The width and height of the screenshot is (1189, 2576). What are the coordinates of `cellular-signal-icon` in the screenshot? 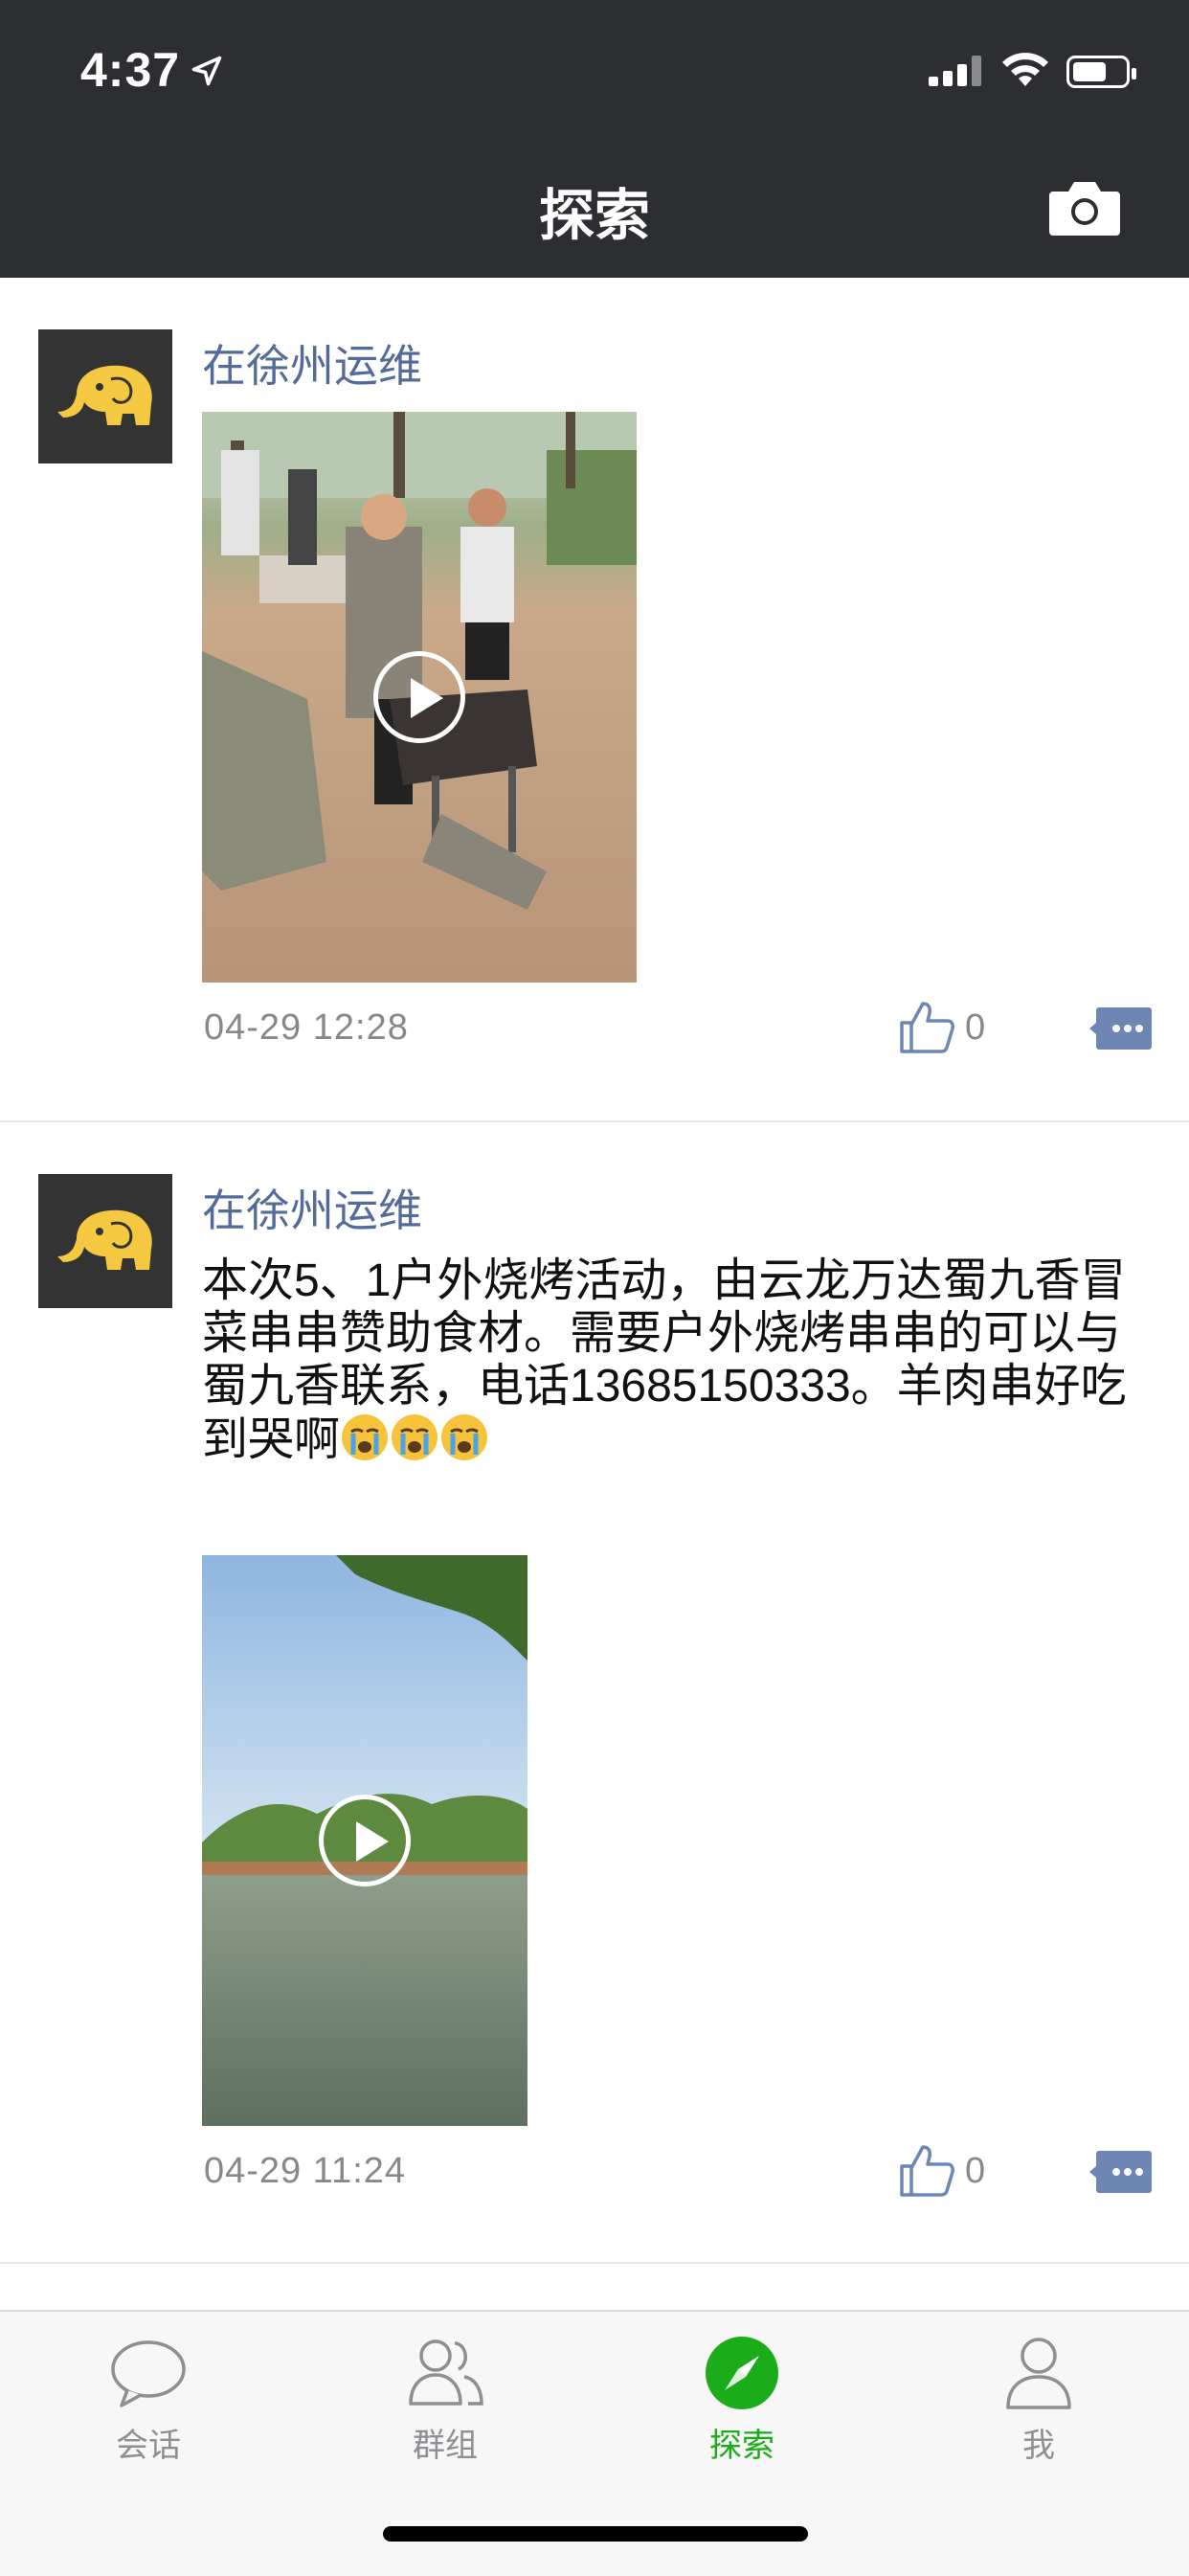 It's located at (955, 71).